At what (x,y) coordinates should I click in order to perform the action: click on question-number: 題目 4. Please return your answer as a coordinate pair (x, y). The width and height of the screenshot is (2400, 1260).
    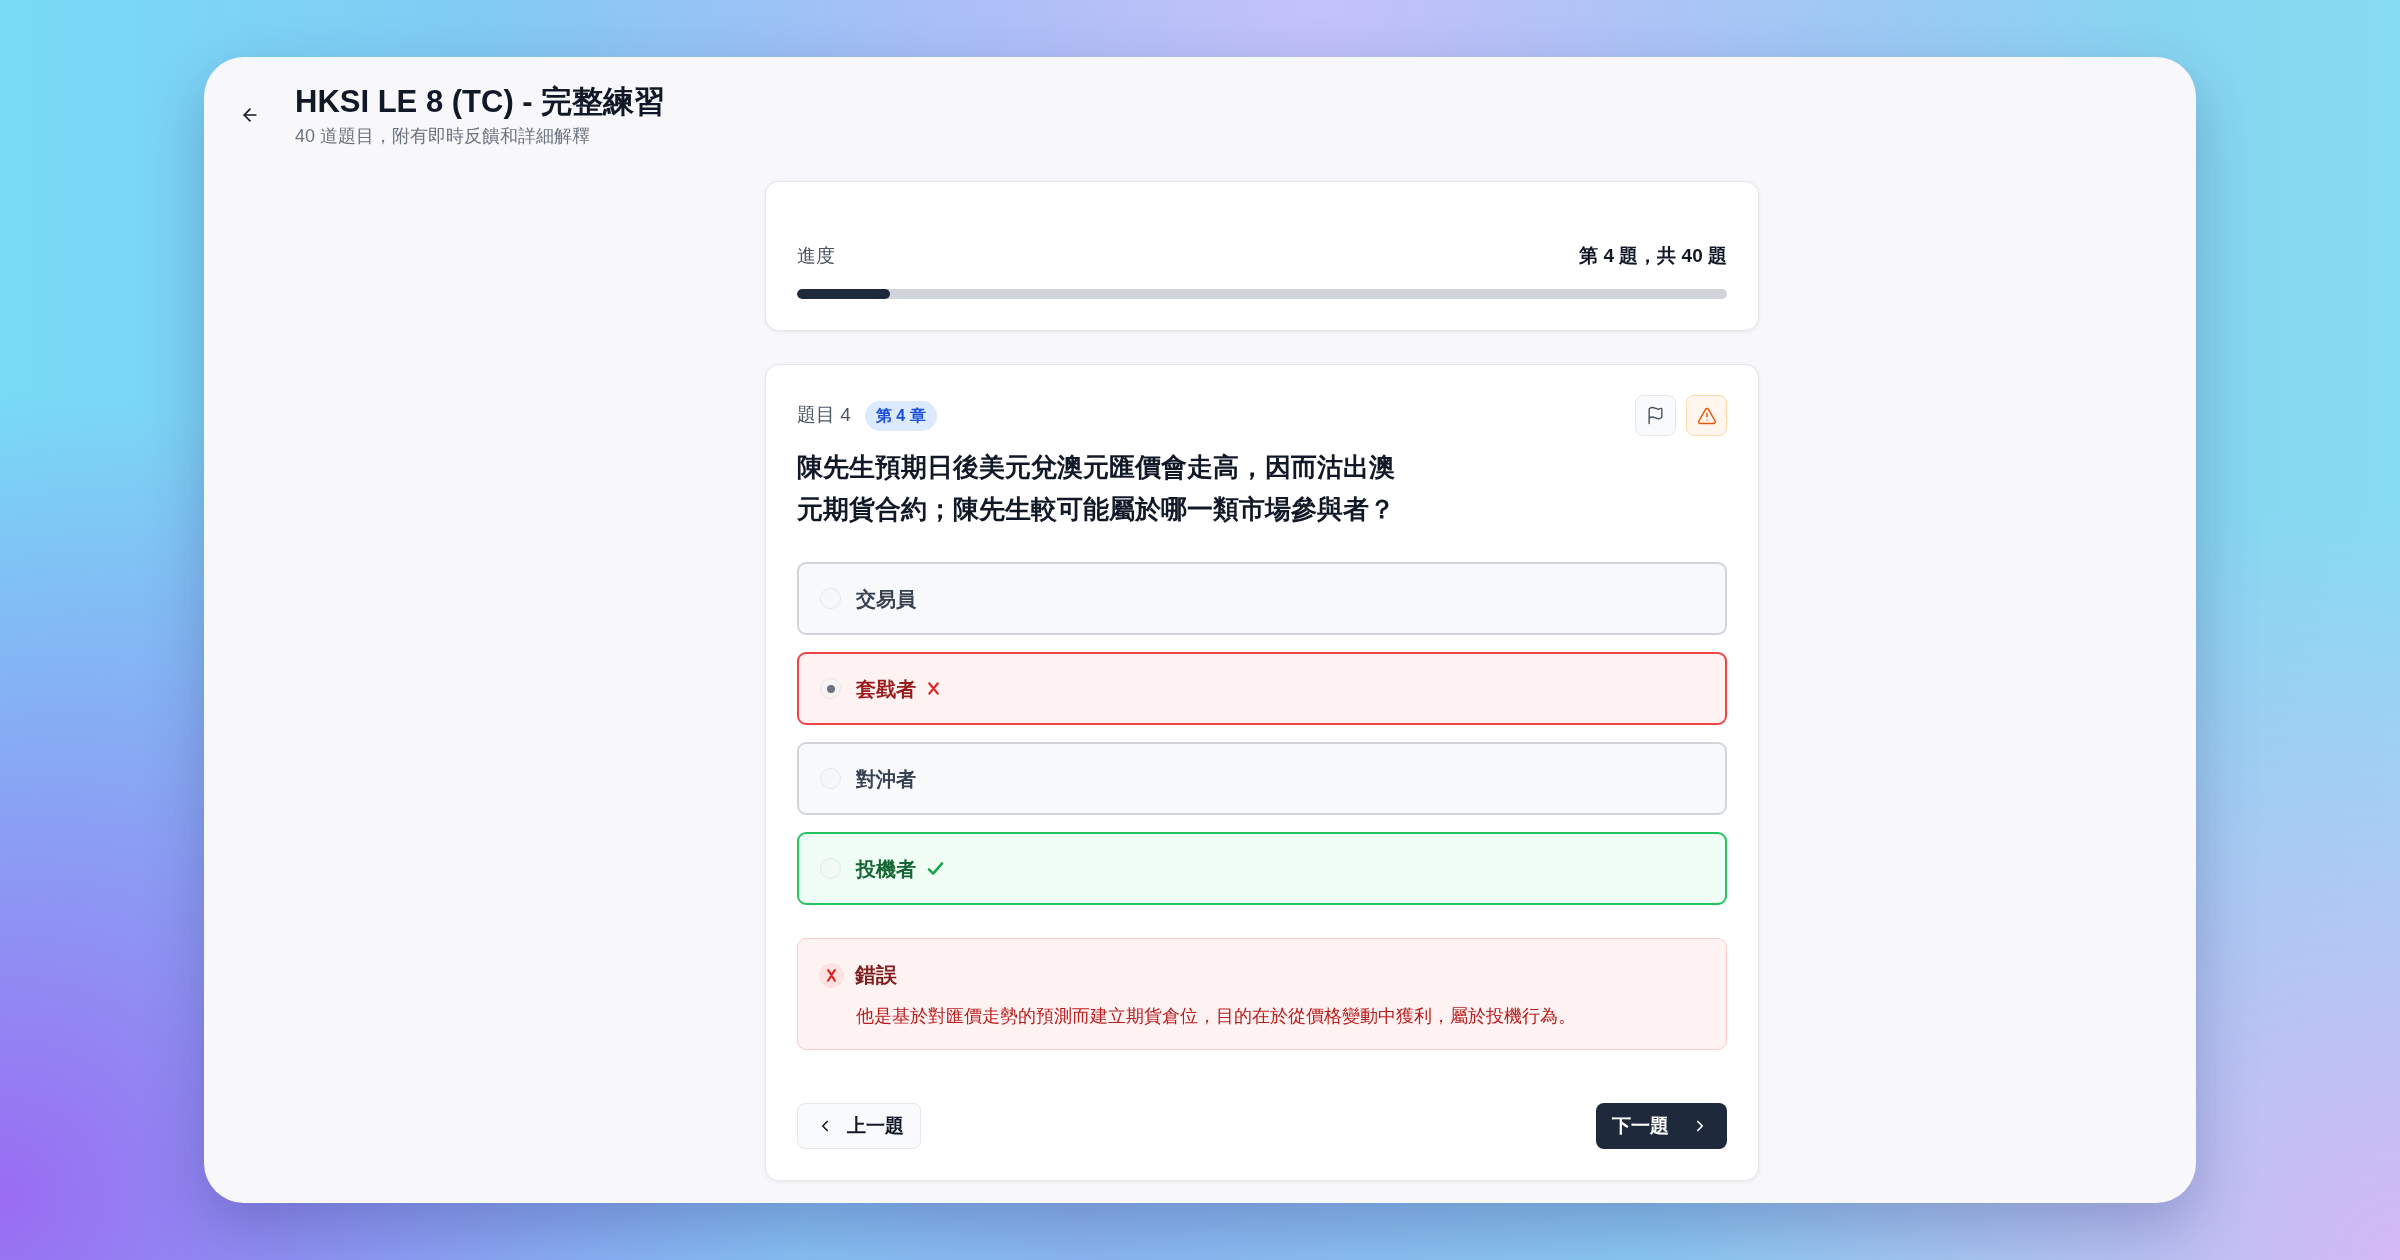
    Looking at the image, I should click on (824, 415).